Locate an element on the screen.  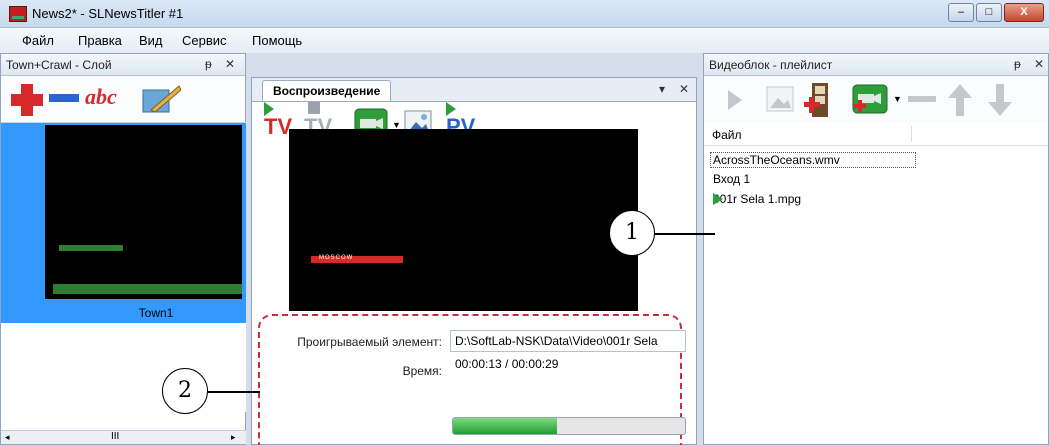
playlist-toolbar: ▼ is located at coordinates (876, 99).